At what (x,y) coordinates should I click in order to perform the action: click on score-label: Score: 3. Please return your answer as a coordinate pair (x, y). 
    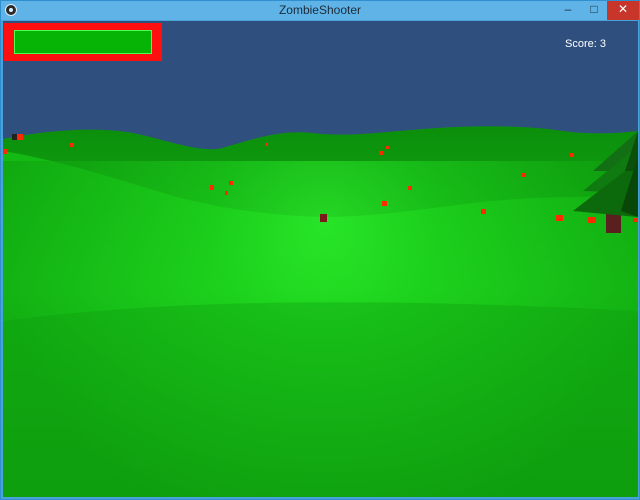
    Looking at the image, I should click on (585, 44).